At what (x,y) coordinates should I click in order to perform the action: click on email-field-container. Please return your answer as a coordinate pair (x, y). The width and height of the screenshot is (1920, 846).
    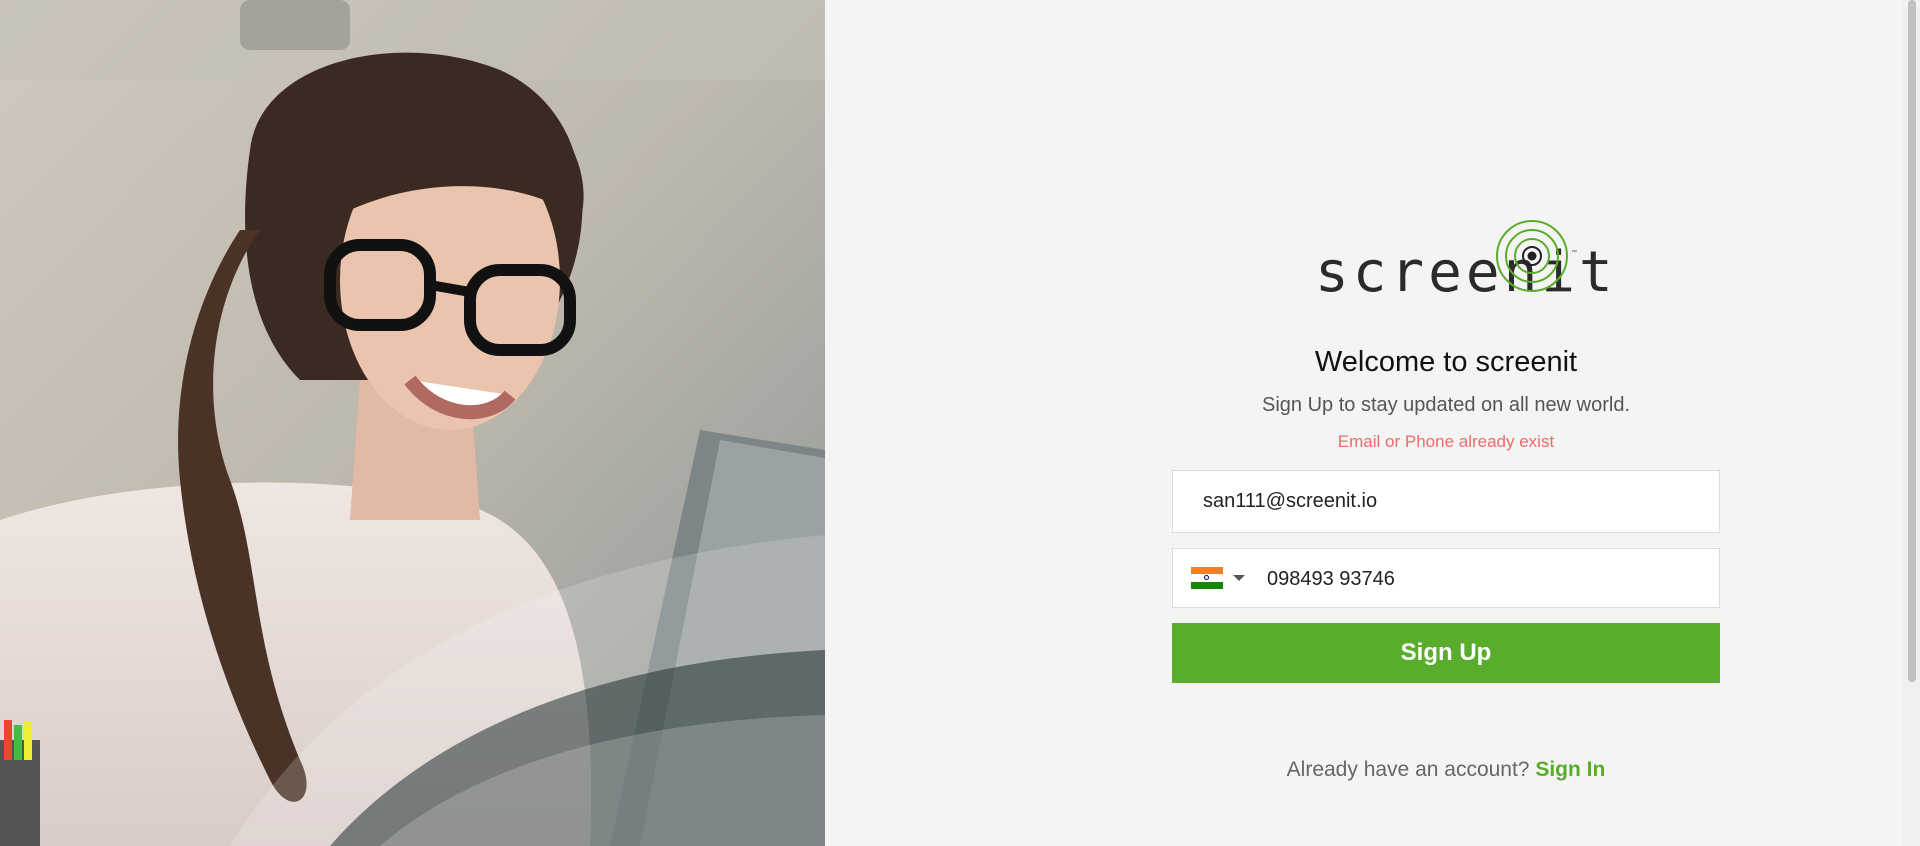
    Looking at the image, I should click on (1446, 501).